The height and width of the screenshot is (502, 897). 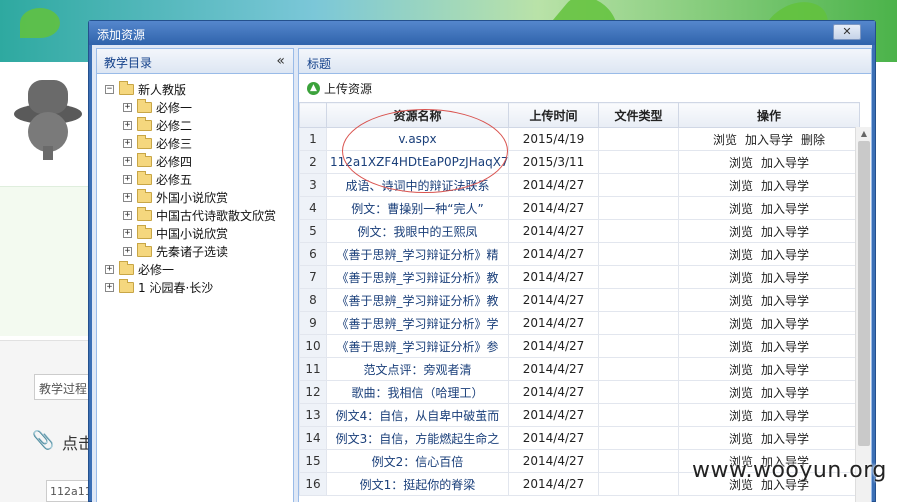 What do you see at coordinates (579, 415) in the screenshot?
I see `table-row: 13 例文4：自信，从自卑中破茧而 2014/4/27 浏览 加入导学` at bounding box center [579, 415].